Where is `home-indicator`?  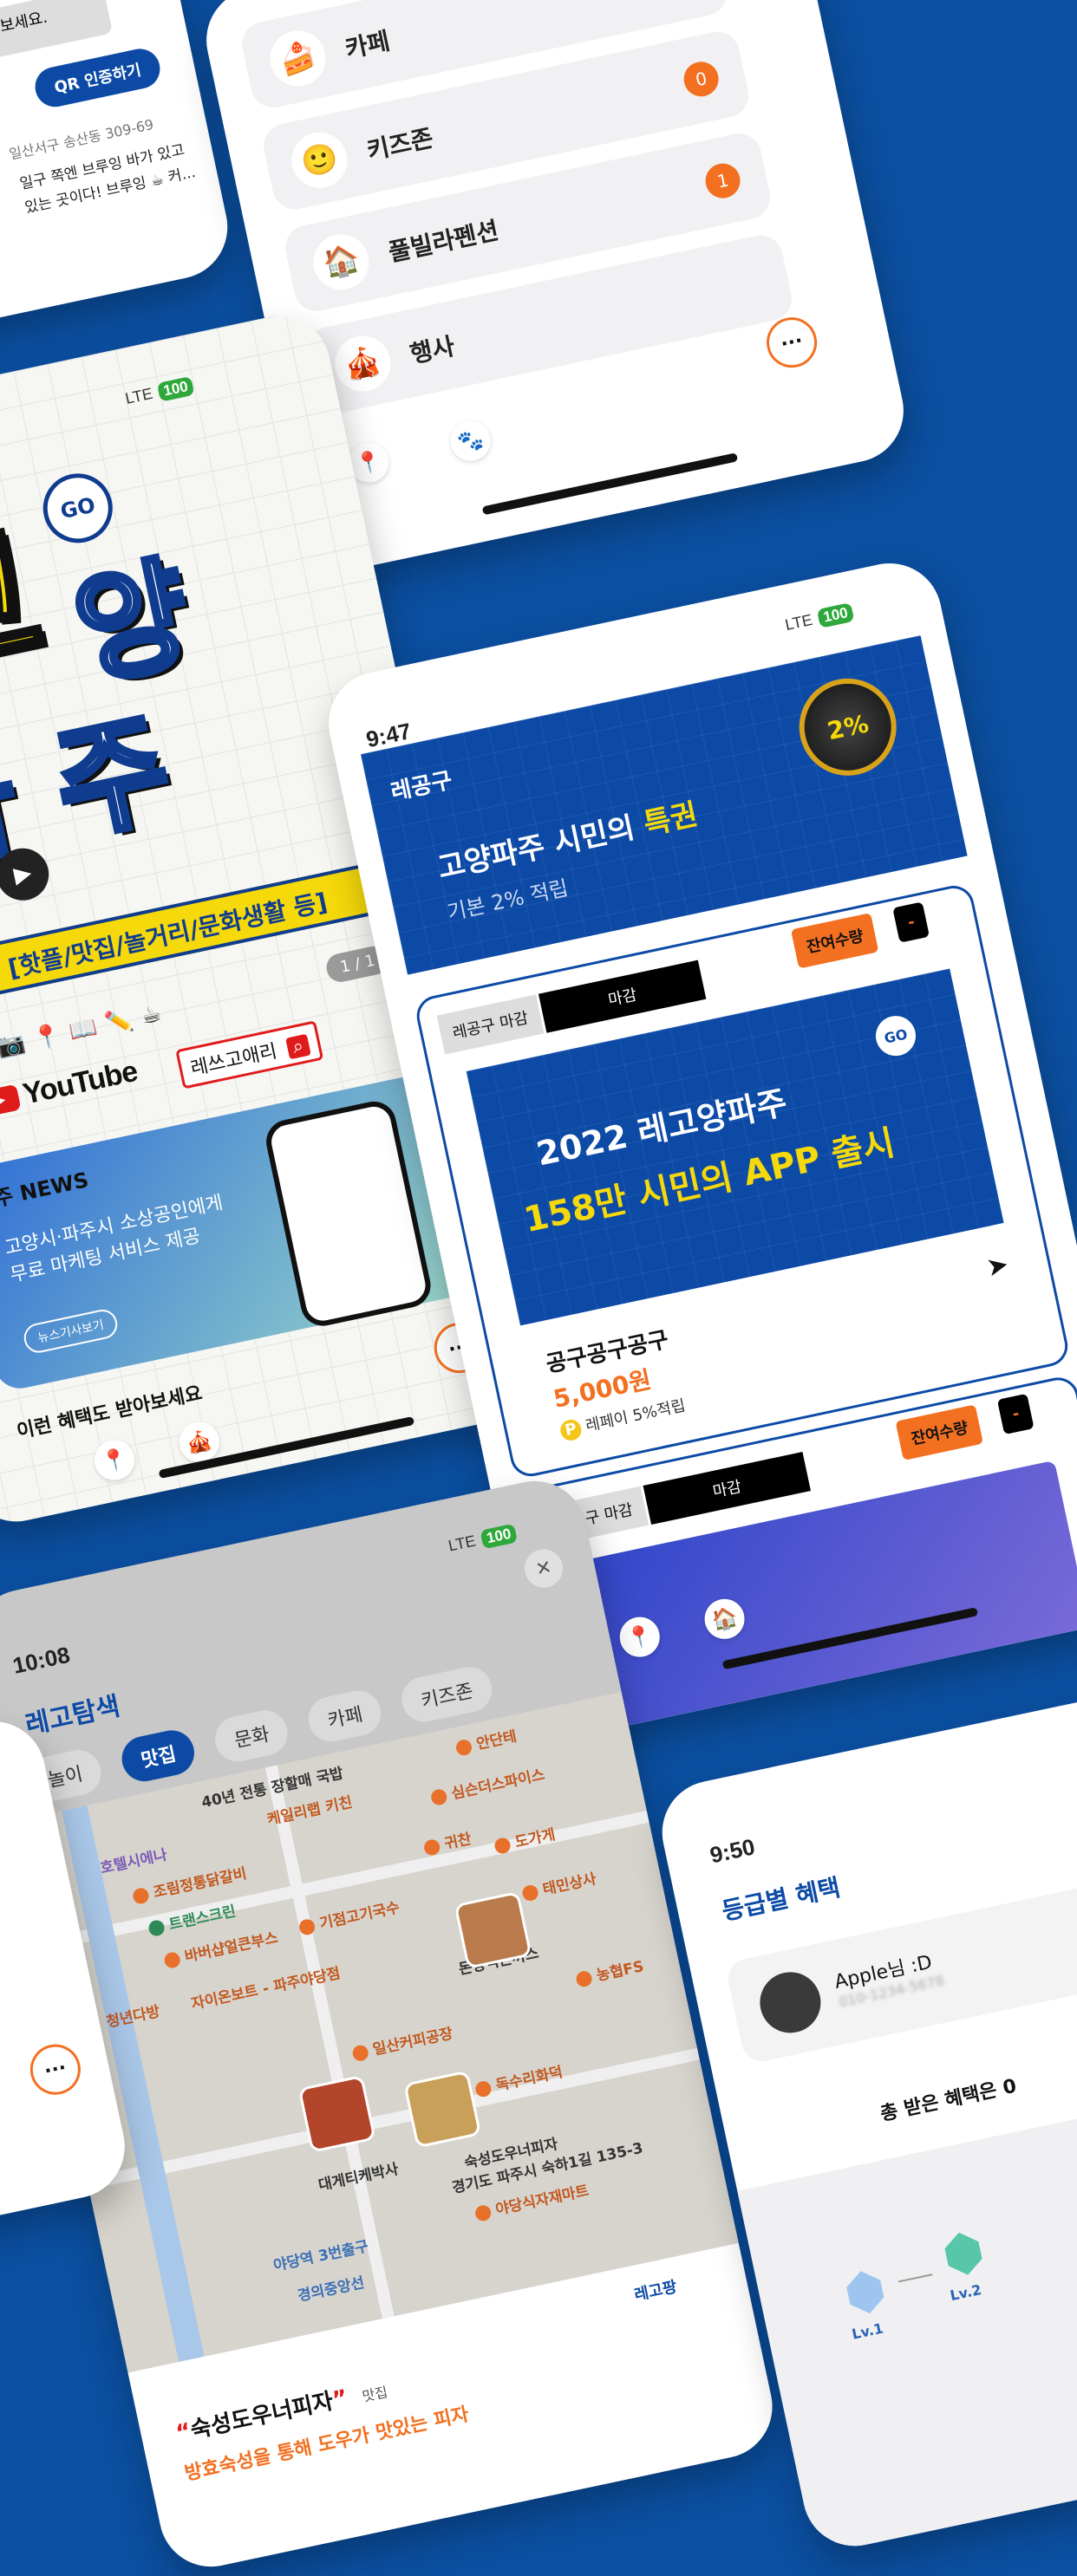
home-indicator is located at coordinates (610, 484).